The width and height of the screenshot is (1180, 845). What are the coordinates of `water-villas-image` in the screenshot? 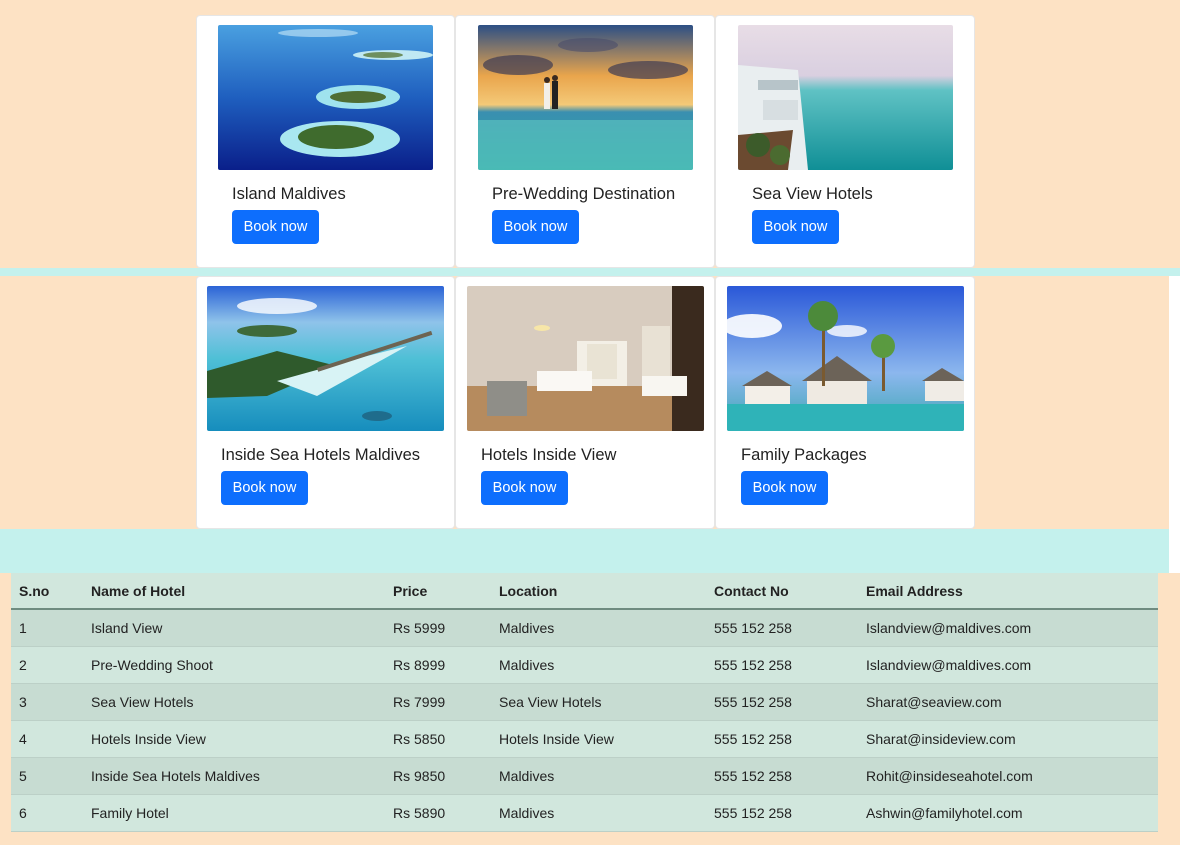 It's located at (325, 358).